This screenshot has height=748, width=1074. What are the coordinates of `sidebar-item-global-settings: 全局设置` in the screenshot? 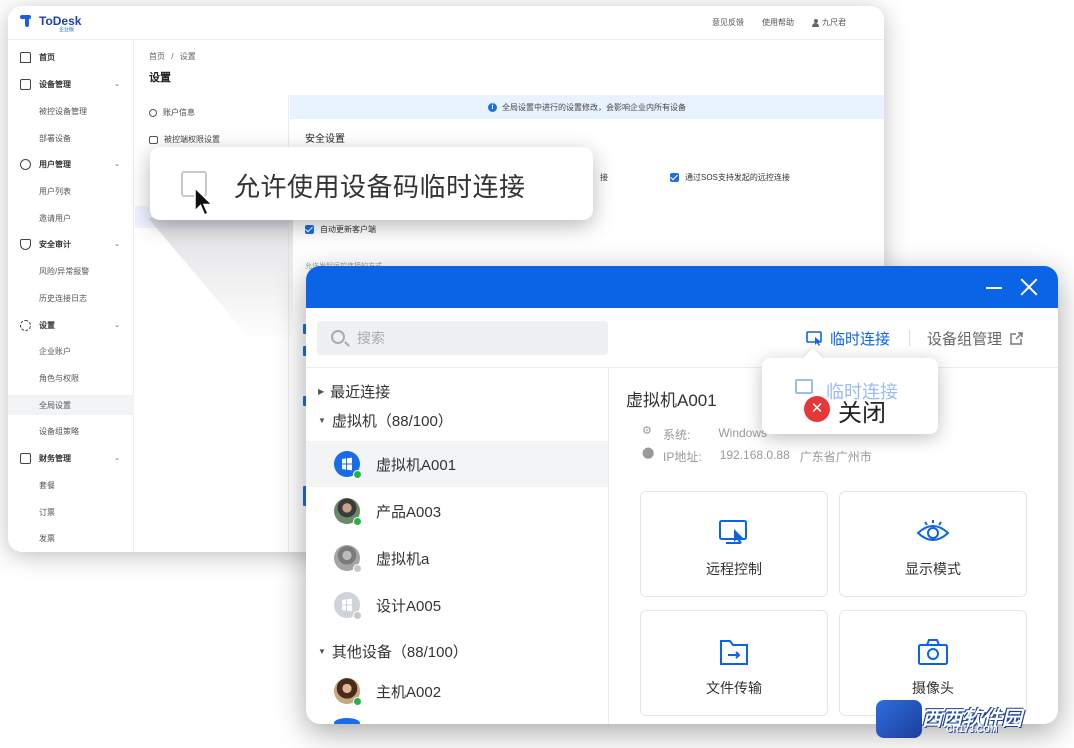 It's located at (71, 405).